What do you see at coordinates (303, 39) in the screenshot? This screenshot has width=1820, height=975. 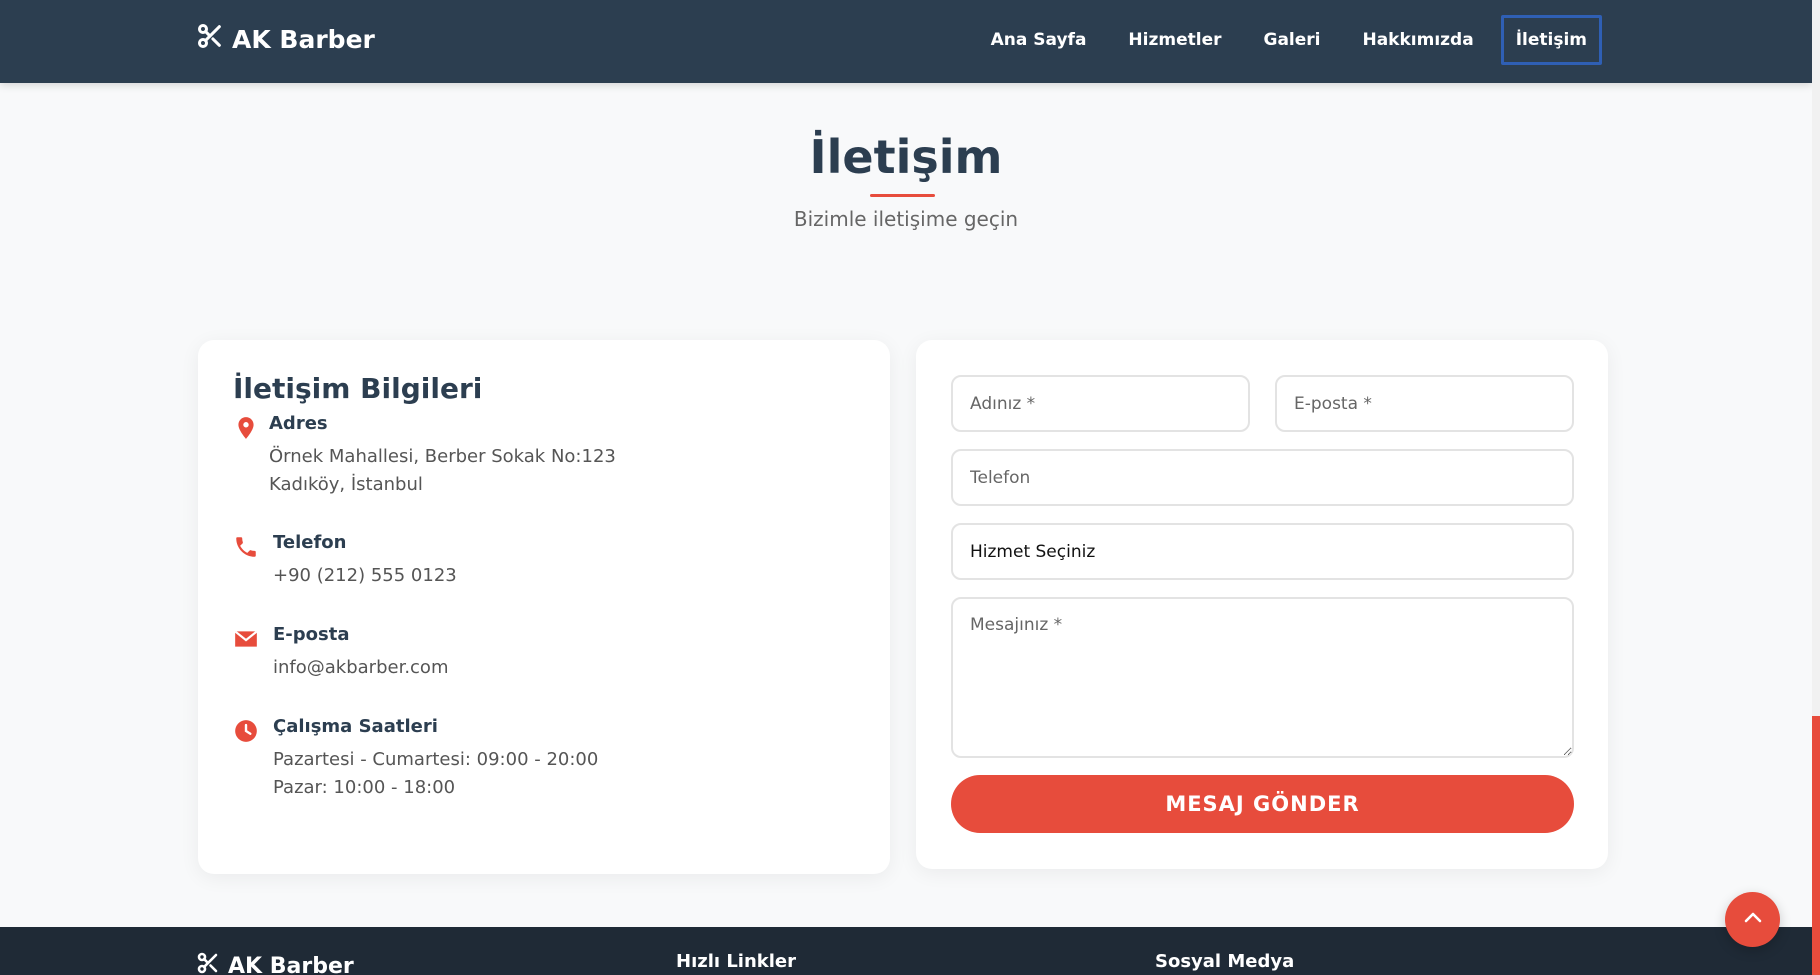 I see `brand-name: AK Barber` at bounding box center [303, 39].